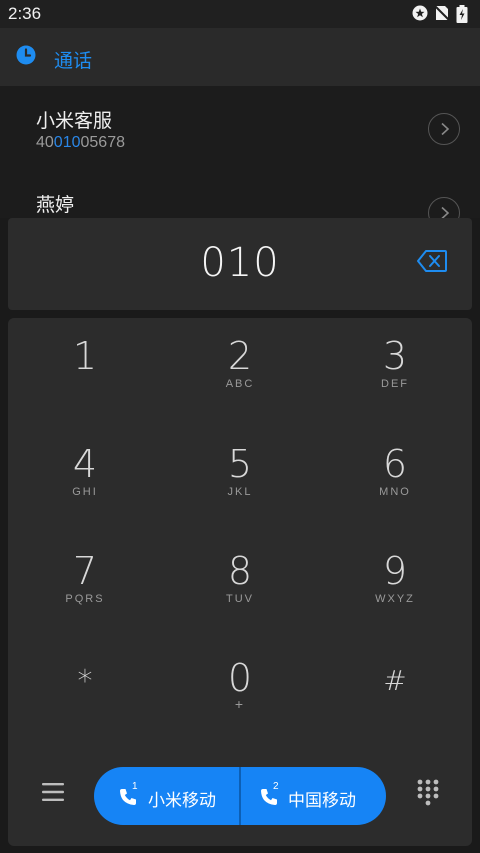  I want to click on key-7: 7 PQRS, so click(85, 586).